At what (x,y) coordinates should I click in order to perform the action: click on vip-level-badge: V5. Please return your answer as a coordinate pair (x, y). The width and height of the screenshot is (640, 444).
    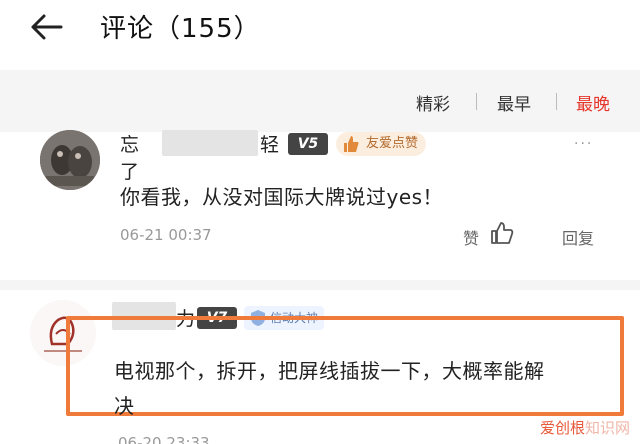
    Looking at the image, I should click on (308, 144).